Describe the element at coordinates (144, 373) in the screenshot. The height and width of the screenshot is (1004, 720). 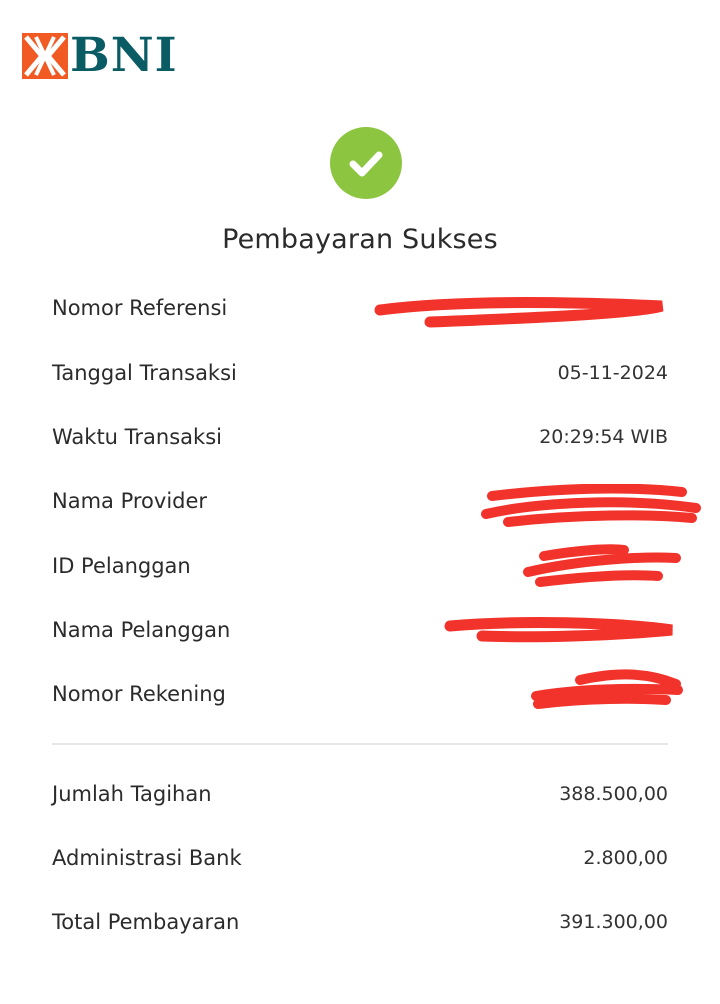
I see `label-tanggal-transaksi: Tanggal Transaksi` at that location.